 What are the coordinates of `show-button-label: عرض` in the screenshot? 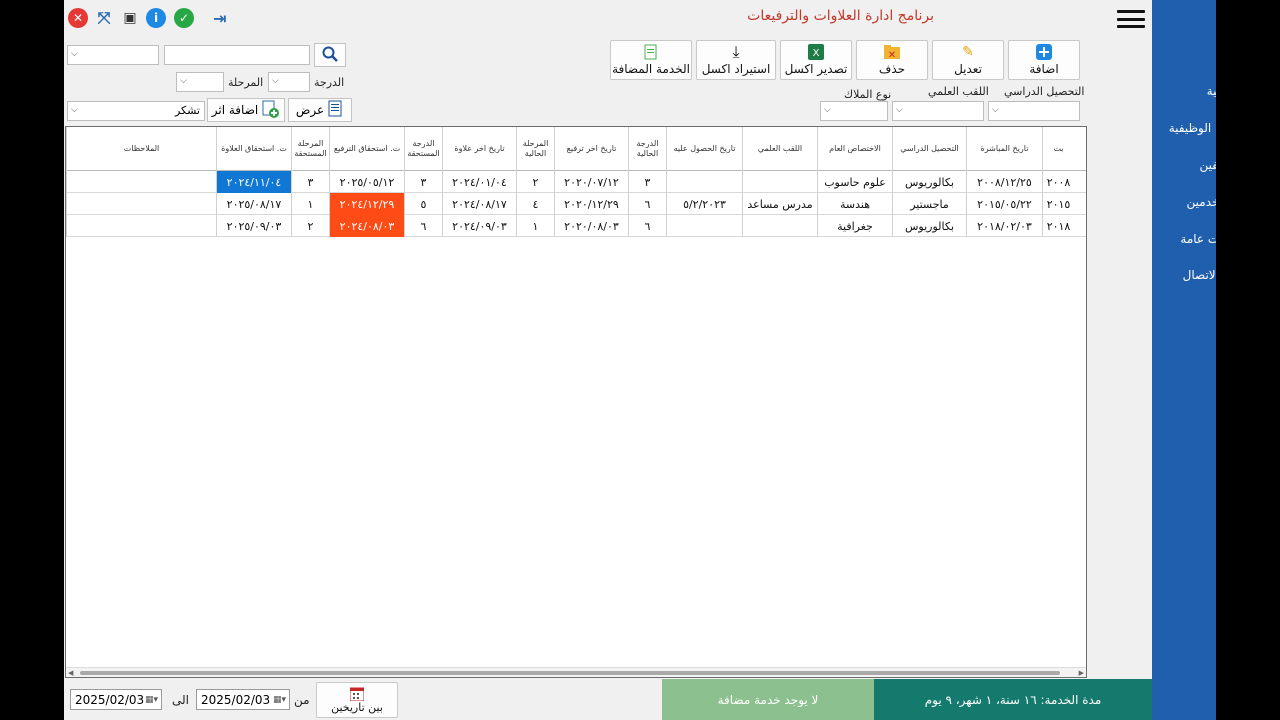 It's located at (310, 110).